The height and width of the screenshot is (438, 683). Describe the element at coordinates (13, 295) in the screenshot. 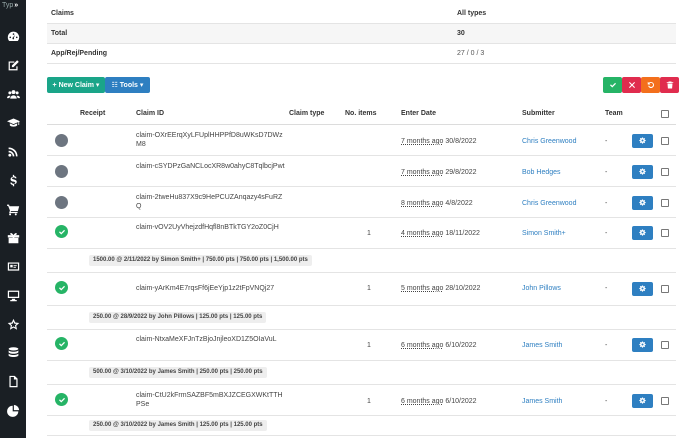

I see `monitor-icon` at that location.